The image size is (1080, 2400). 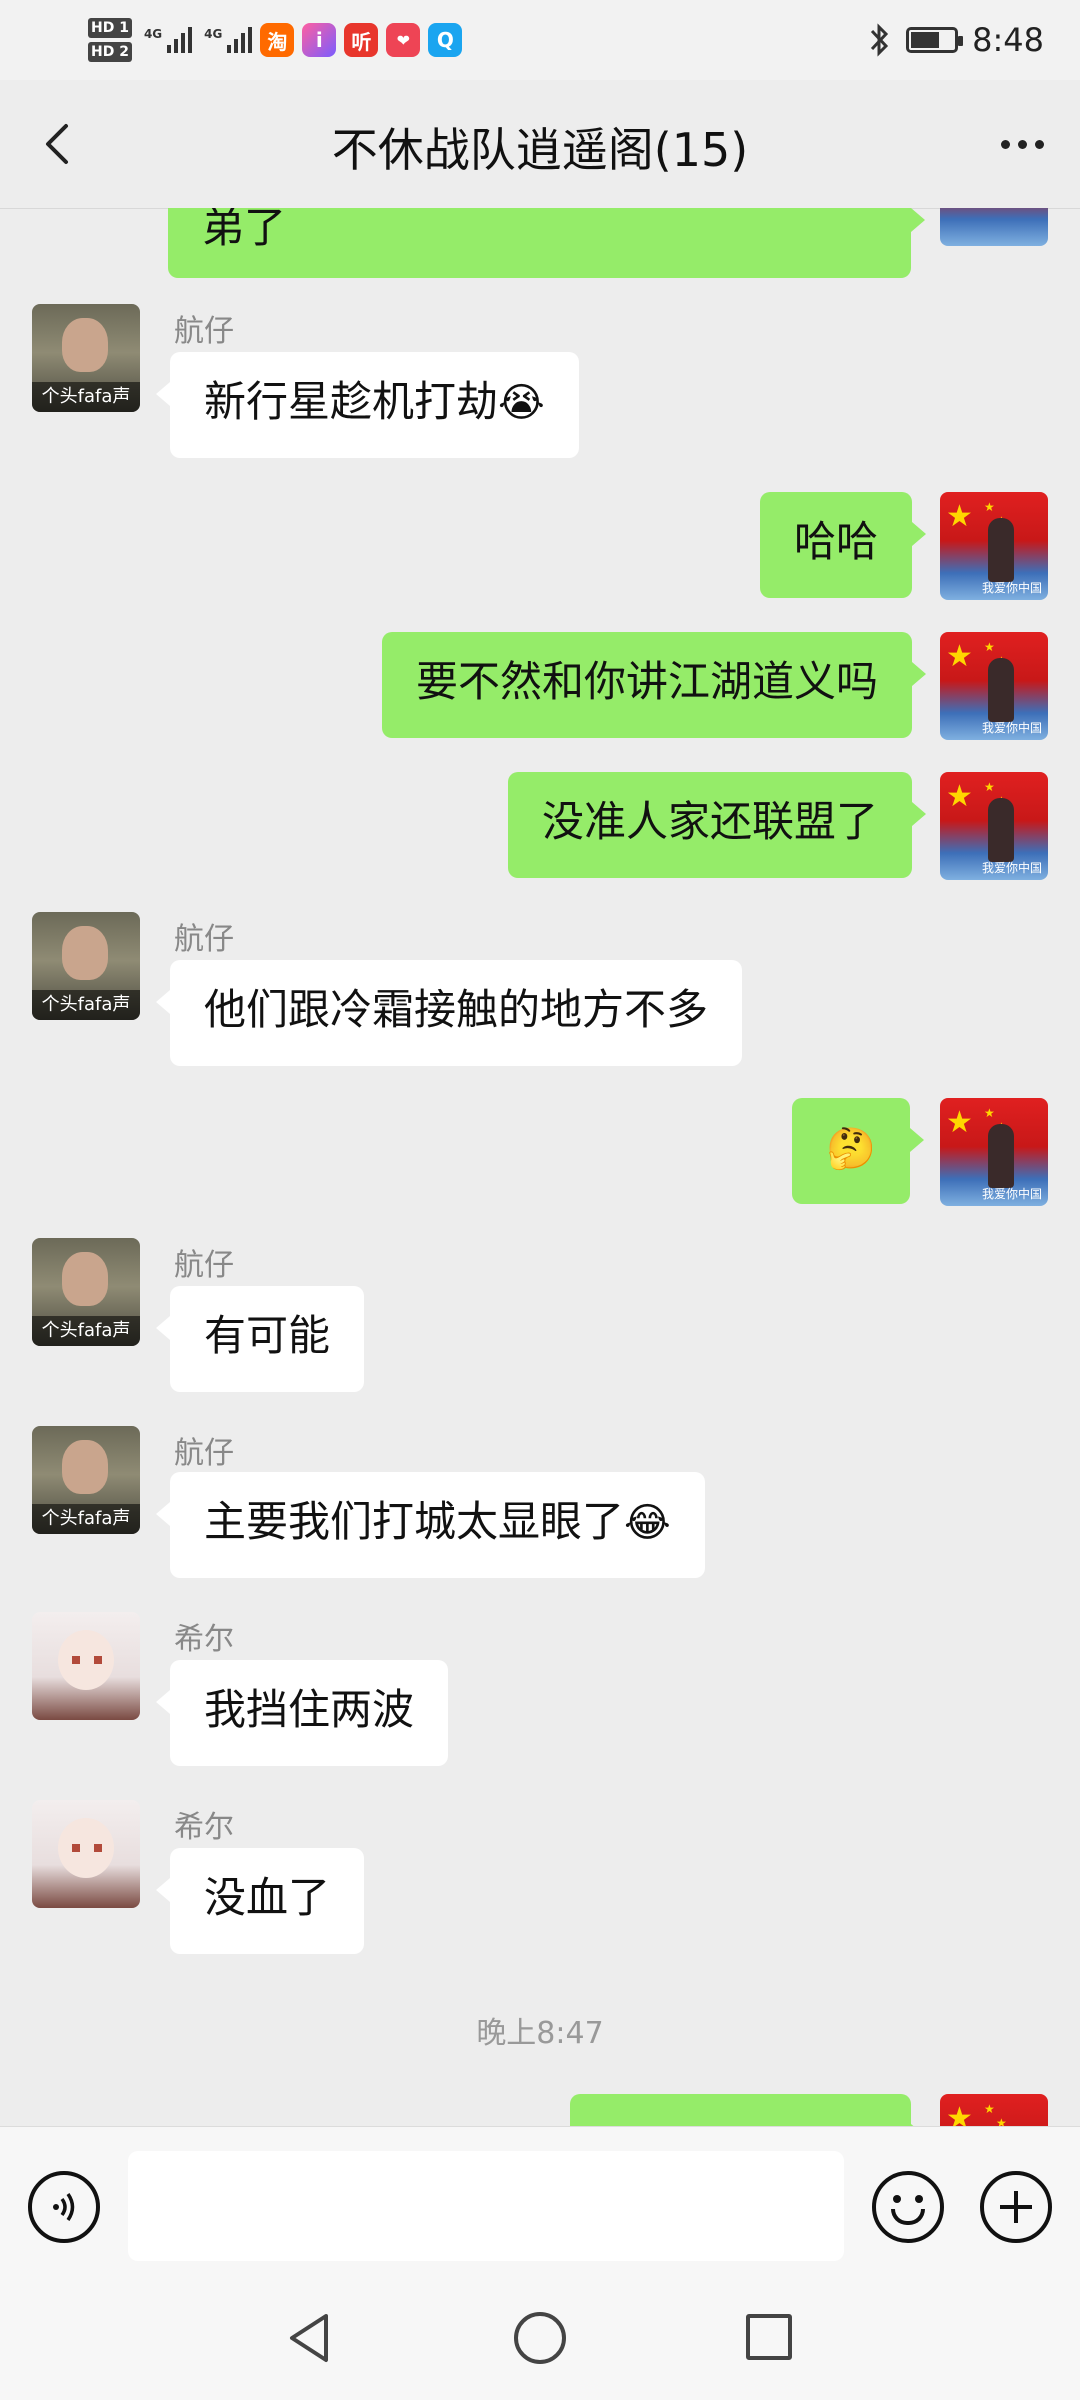 What do you see at coordinates (521, 403) in the screenshot?
I see `crying-emoji-icon: 😭` at bounding box center [521, 403].